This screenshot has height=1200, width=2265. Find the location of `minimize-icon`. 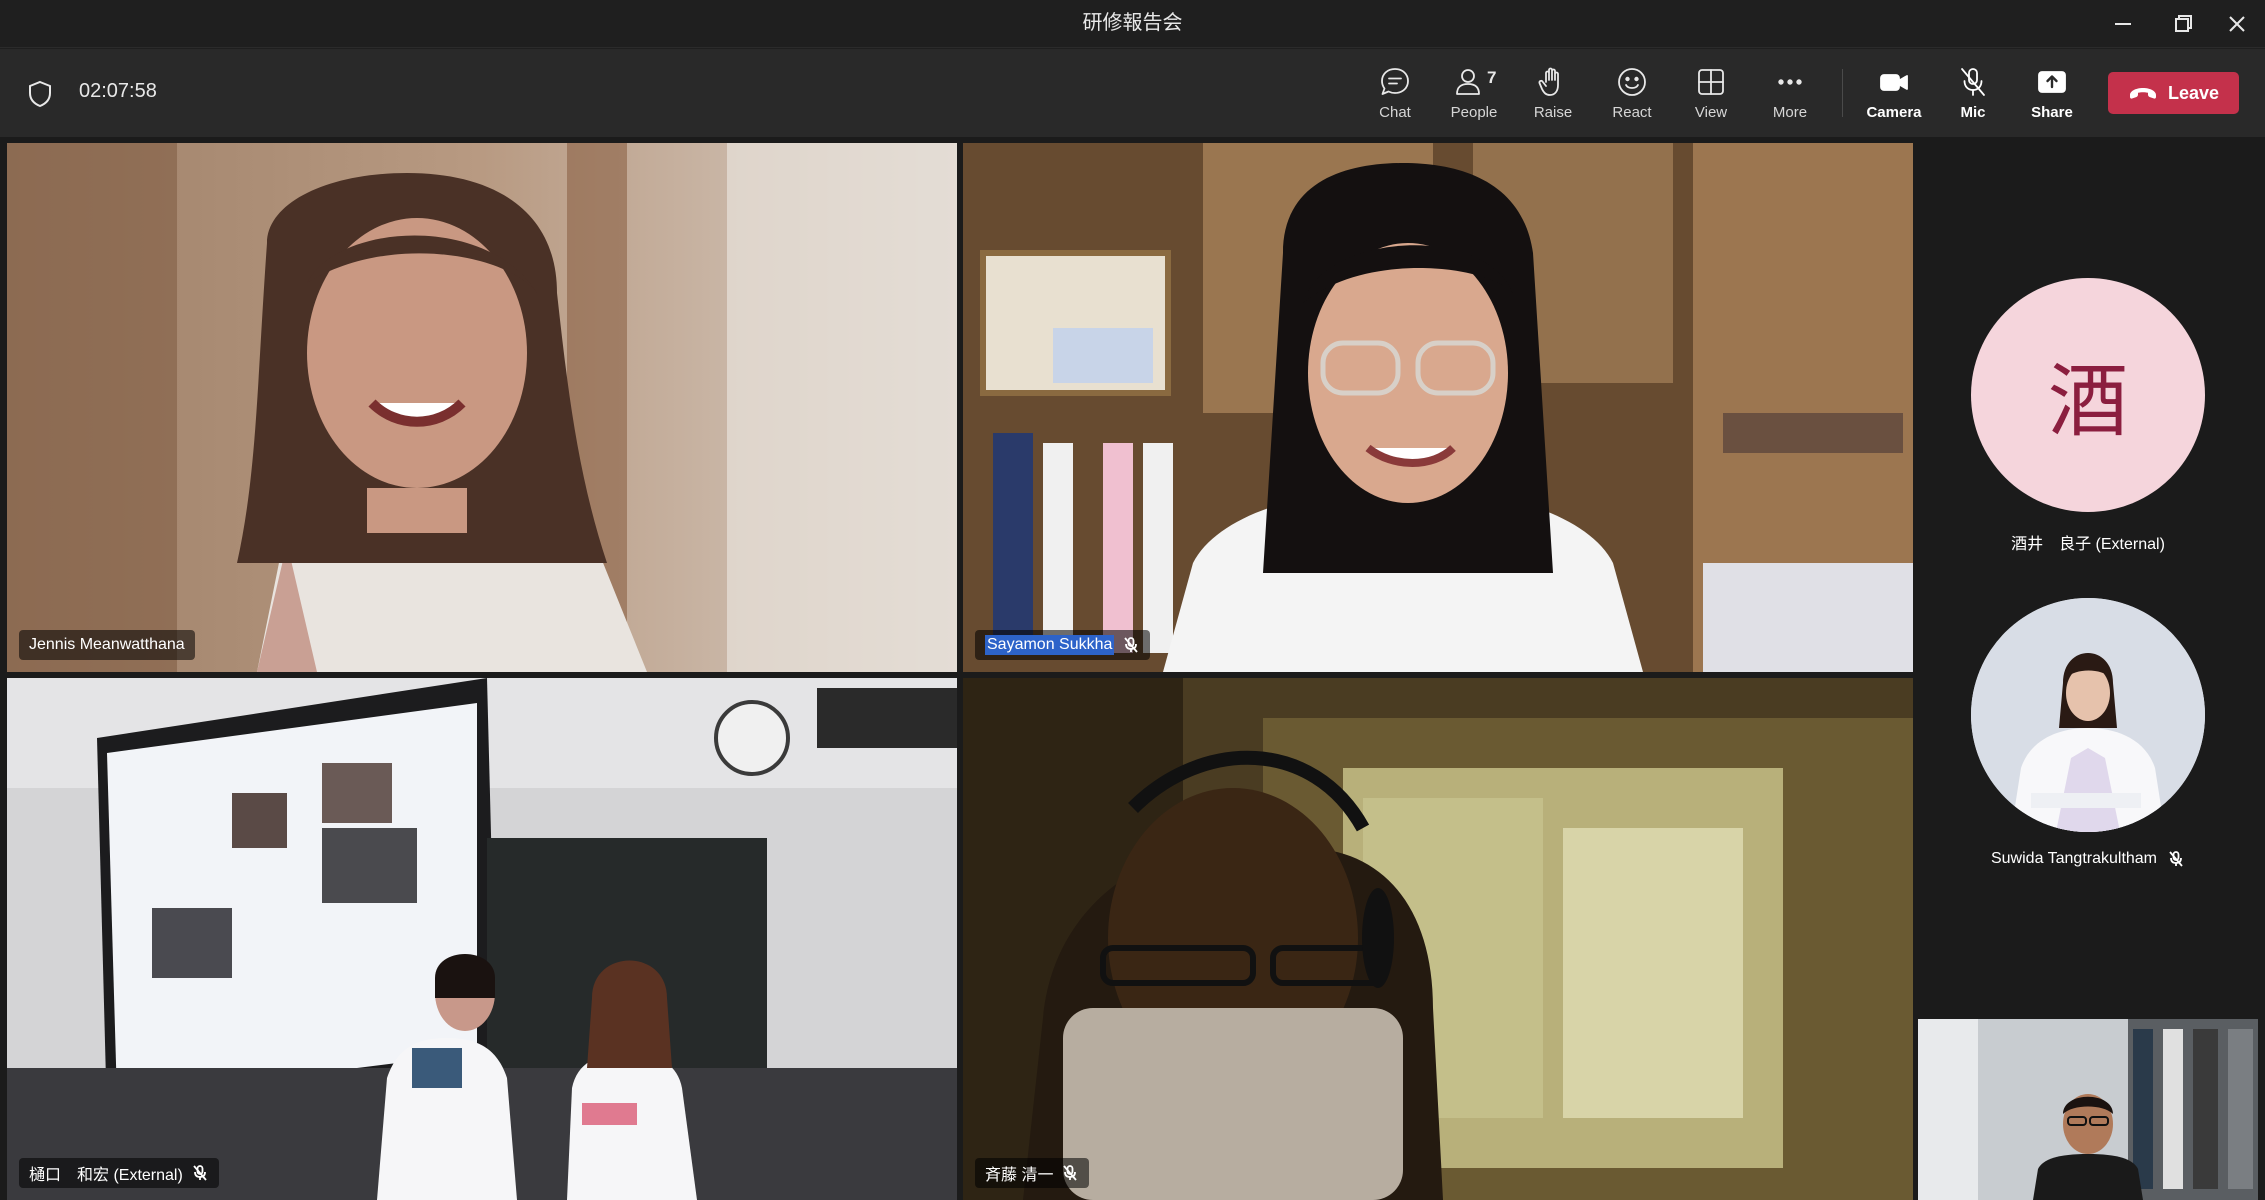

minimize-icon is located at coordinates (2123, 24).